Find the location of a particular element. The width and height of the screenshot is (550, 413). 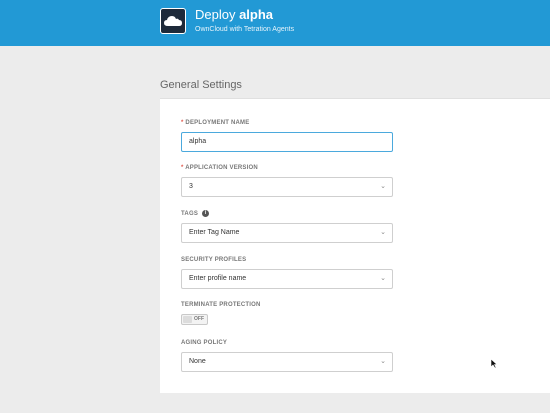

security-profiles-label: SECURITY PROFILES is located at coordinates (214, 260).